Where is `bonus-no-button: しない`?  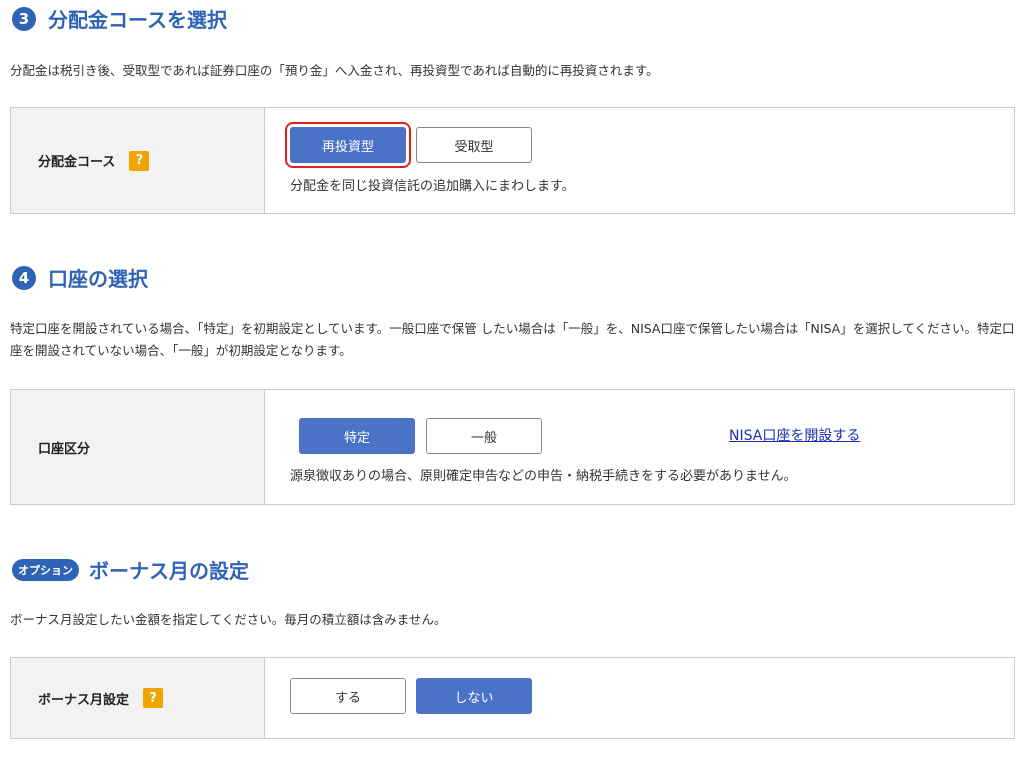
bonus-no-button: しない is located at coordinates (474, 696).